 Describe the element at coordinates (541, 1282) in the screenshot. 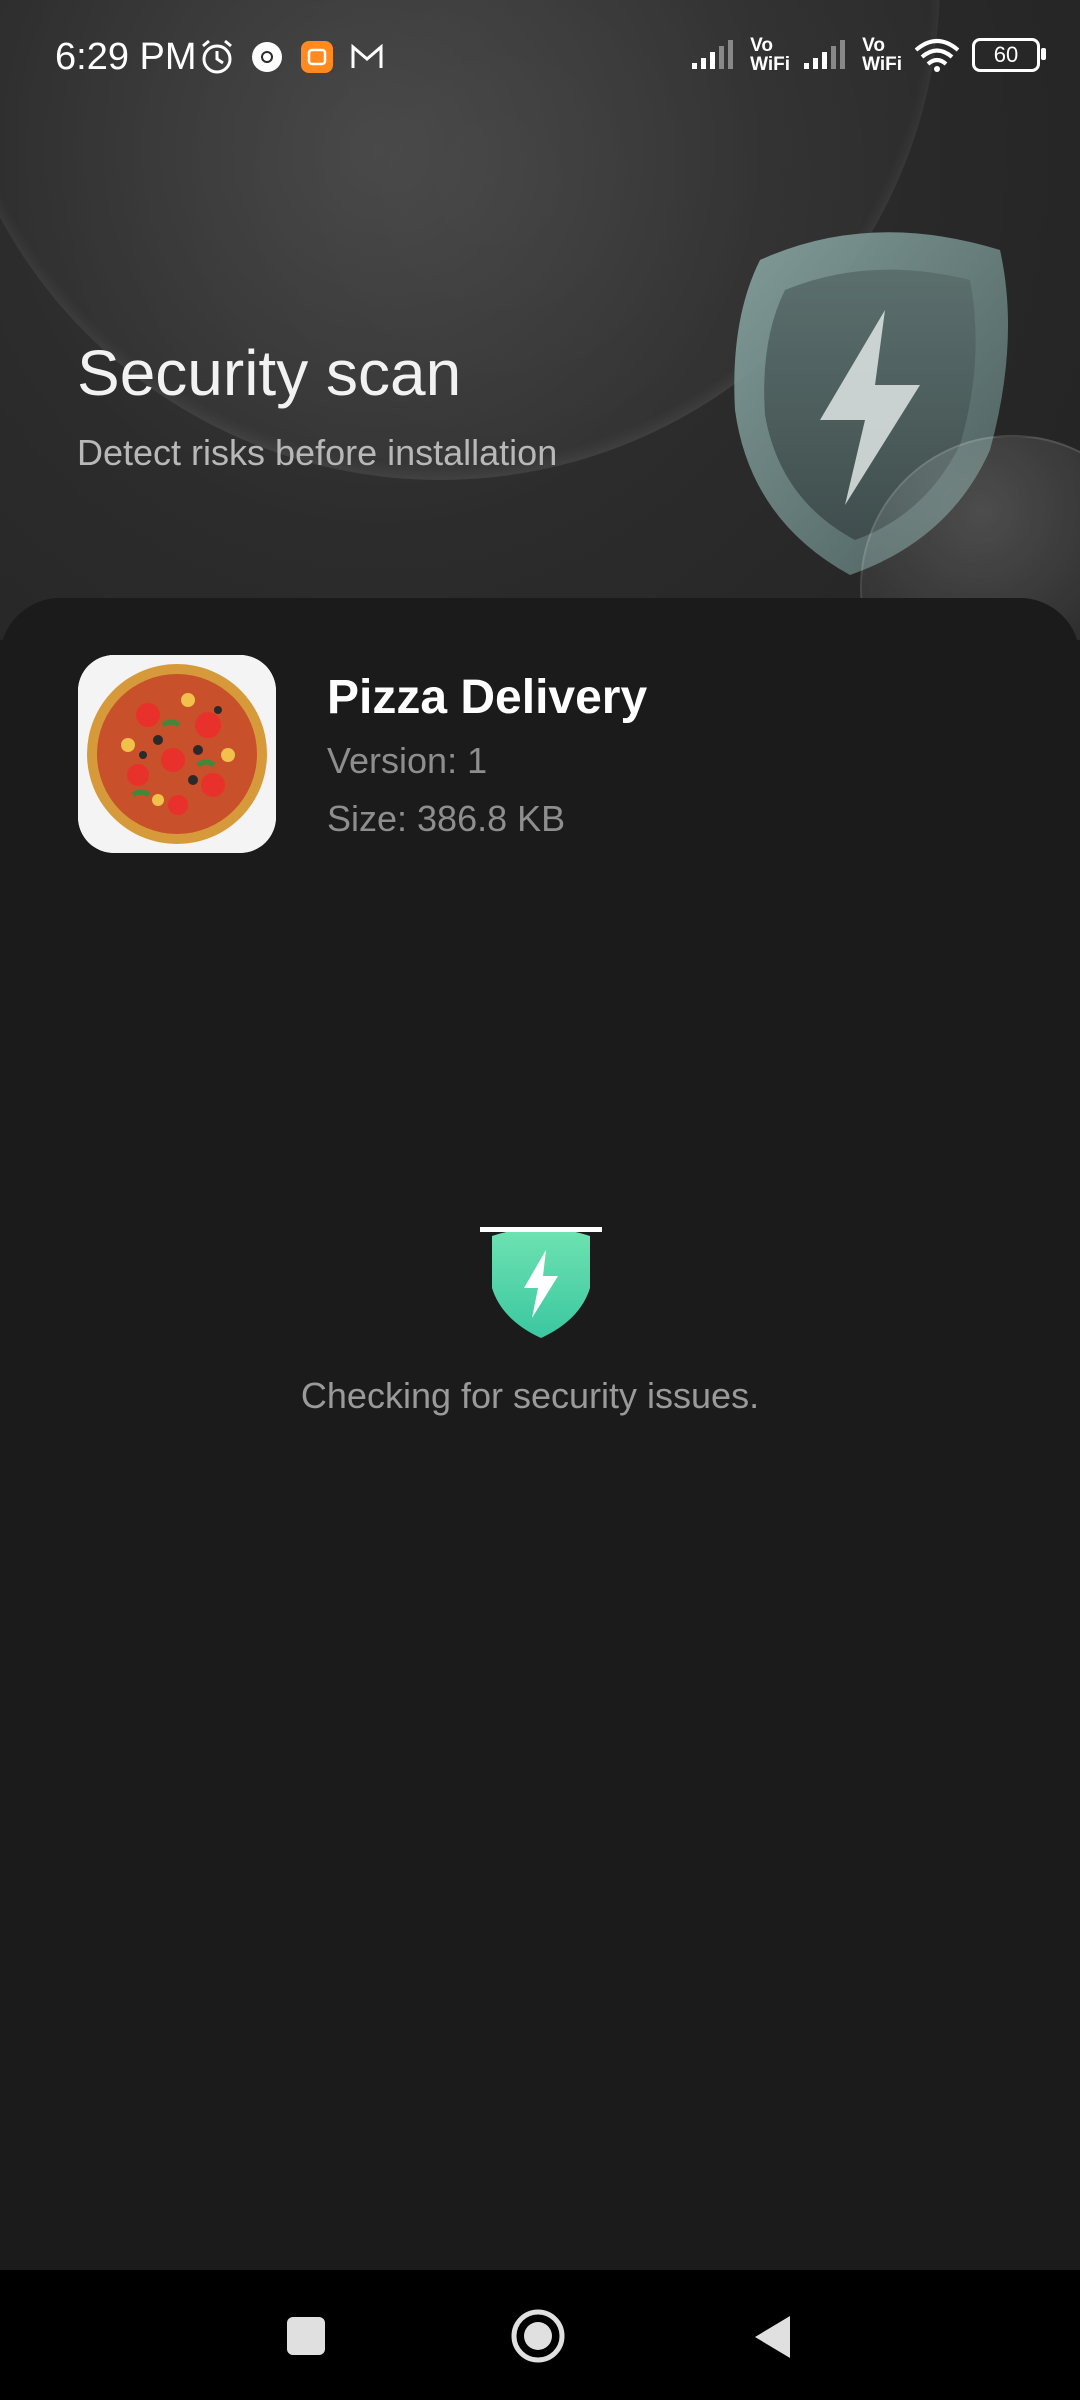

I see `shield-lightning-icon` at that location.